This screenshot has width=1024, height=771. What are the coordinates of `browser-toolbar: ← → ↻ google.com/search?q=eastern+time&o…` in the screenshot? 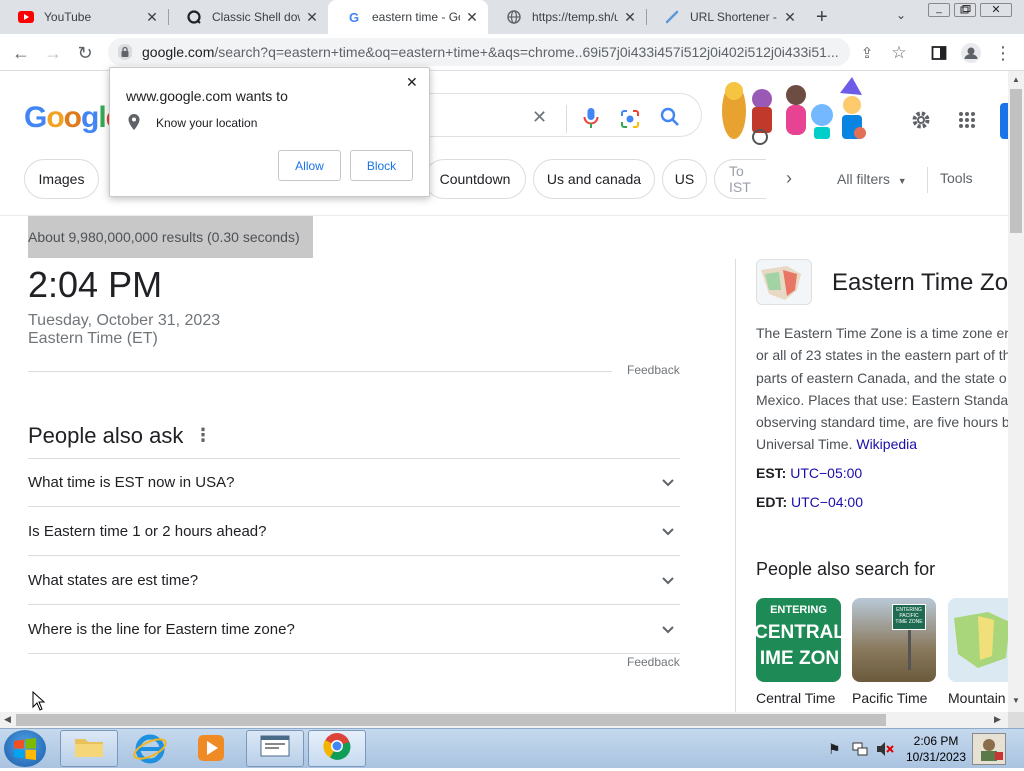 It's located at (512, 52).